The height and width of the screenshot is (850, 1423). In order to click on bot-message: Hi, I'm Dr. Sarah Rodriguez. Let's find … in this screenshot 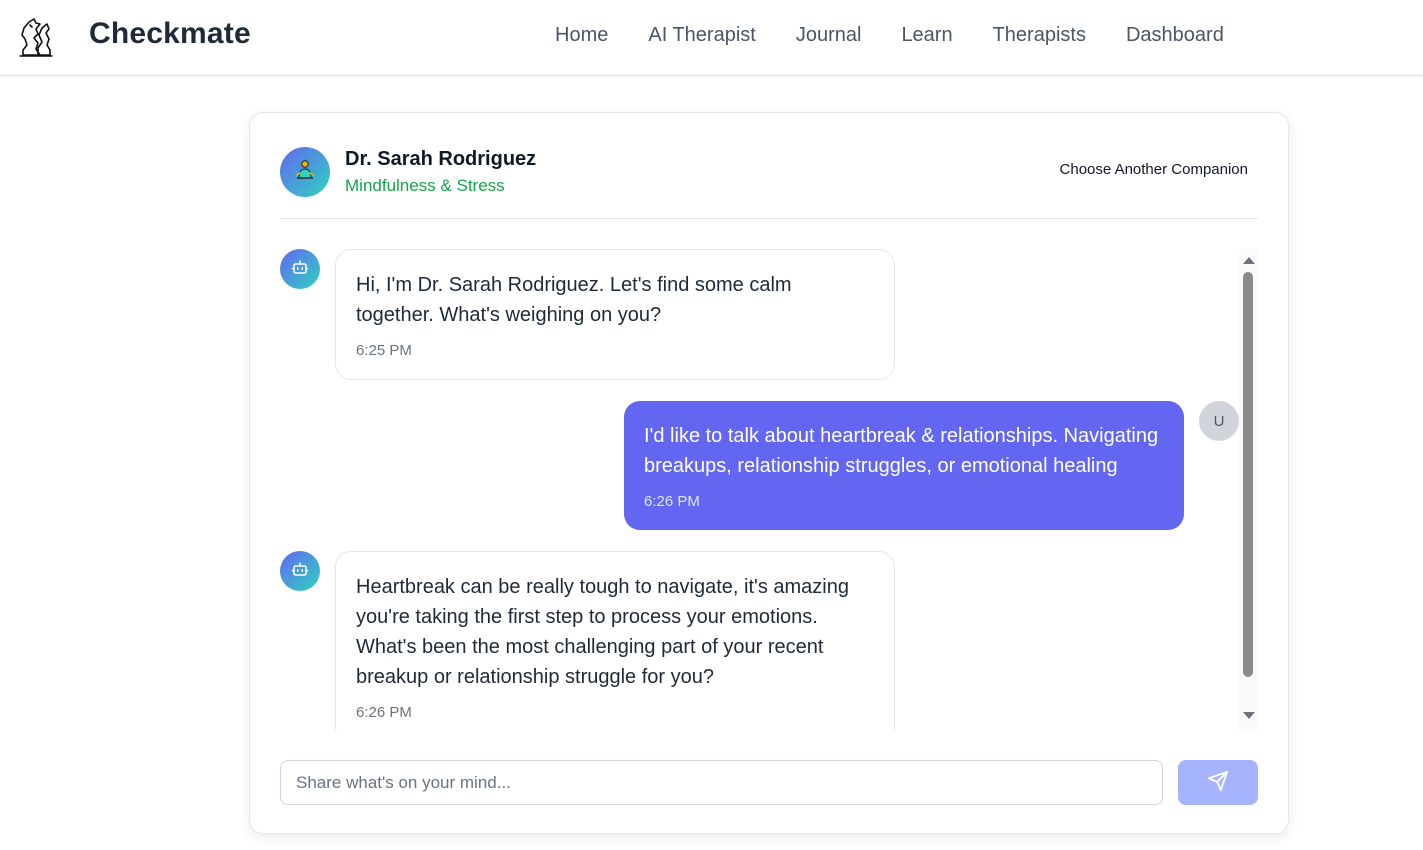, I will do `click(615, 314)`.